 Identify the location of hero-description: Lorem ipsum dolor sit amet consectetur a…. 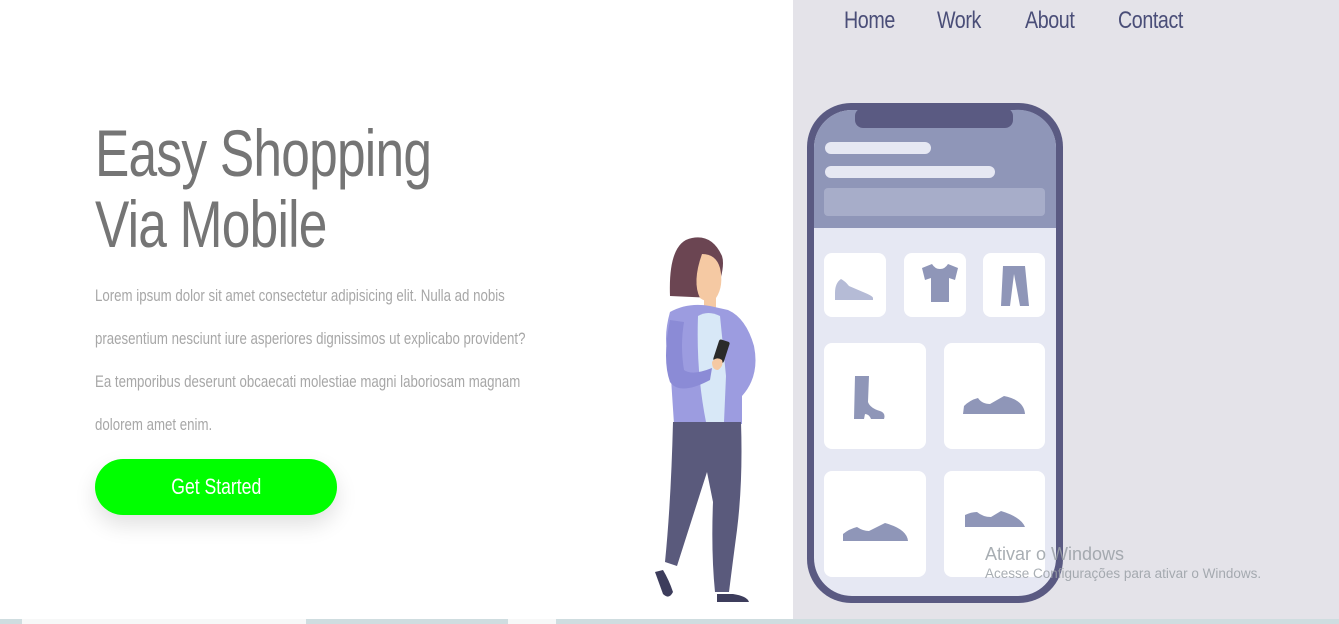
(337, 360).